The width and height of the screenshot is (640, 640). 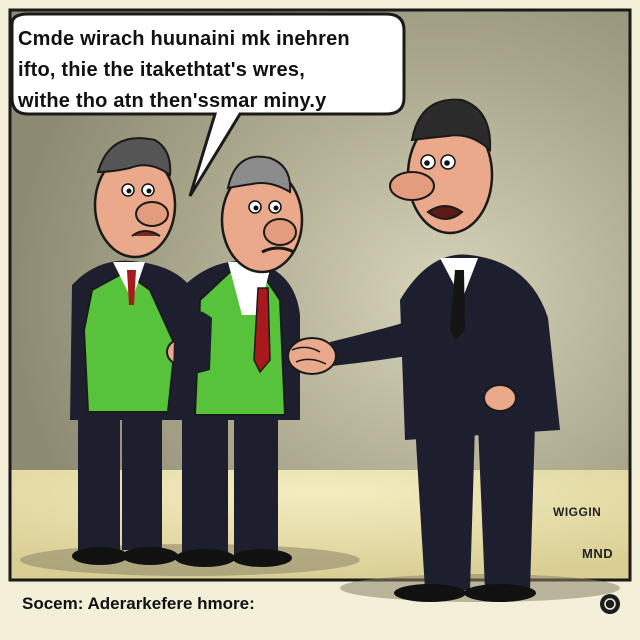 What do you see at coordinates (138, 603) in the screenshot?
I see `panel-caption: Socem: Aderarkefere hmore:` at bounding box center [138, 603].